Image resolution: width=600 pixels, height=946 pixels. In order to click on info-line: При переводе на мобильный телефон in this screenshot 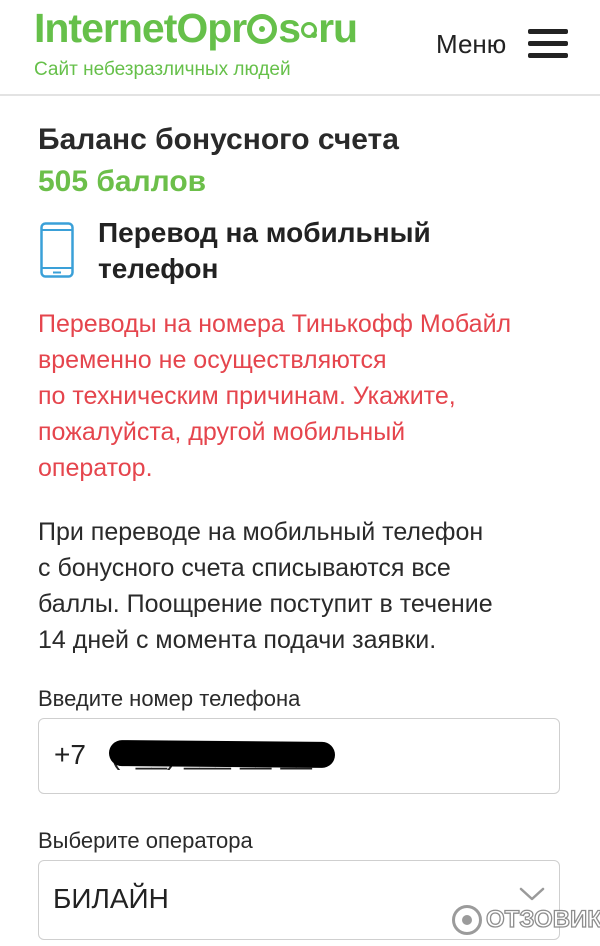, I will do `click(261, 532)`.